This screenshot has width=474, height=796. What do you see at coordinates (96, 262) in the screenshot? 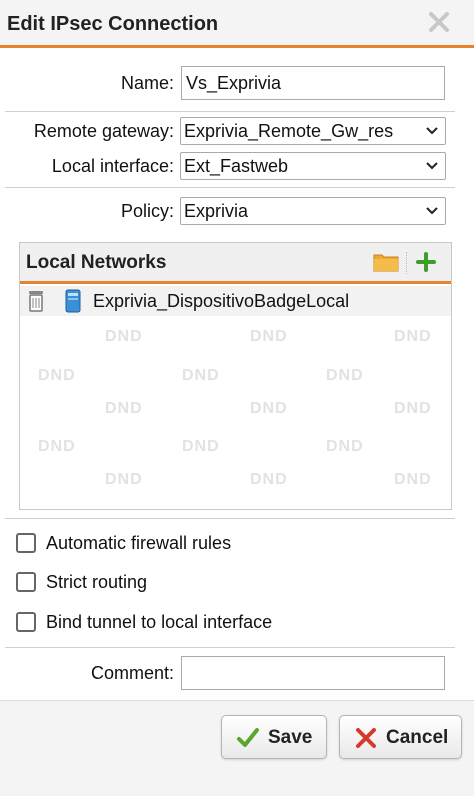
I see `local-networks-title: Local Networks` at bounding box center [96, 262].